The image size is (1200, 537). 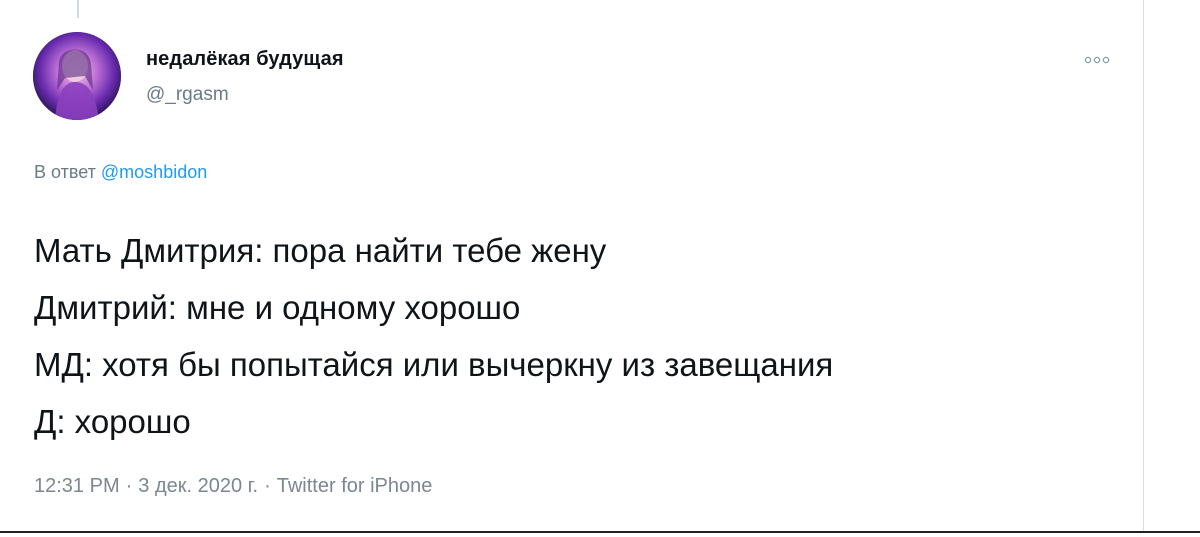 What do you see at coordinates (112, 421) in the screenshot?
I see `tweet-line: Д: хорошо` at bounding box center [112, 421].